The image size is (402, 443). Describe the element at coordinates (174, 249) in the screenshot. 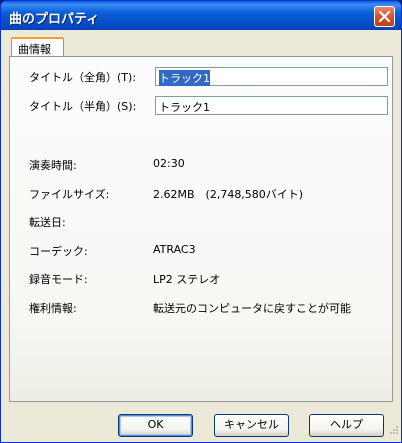

I see `codec-value: ATRAC3` at that location.